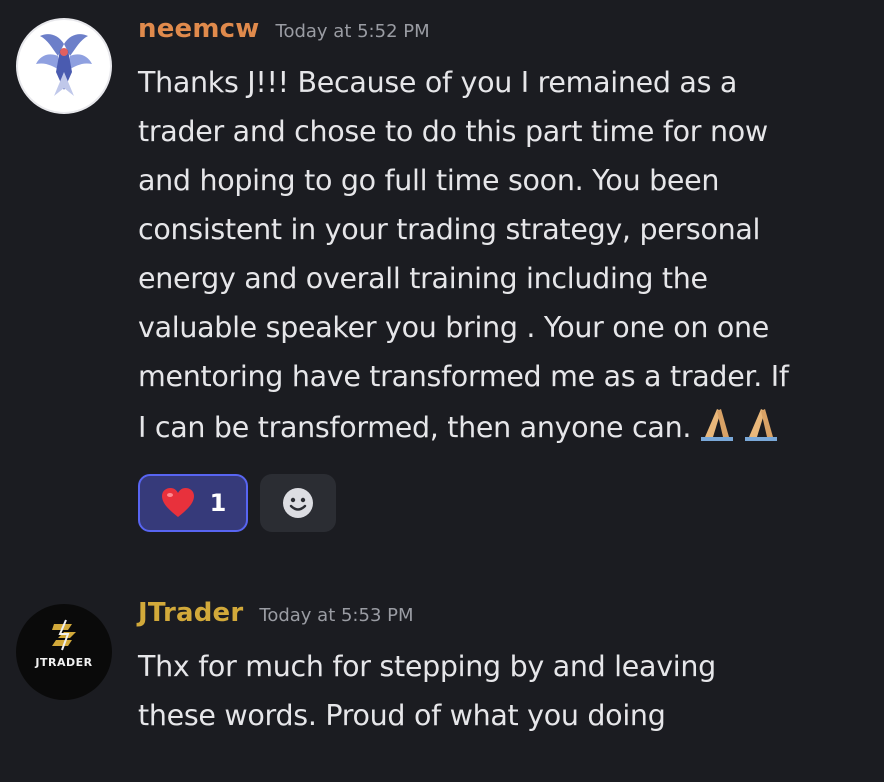 The width and height of the screenshot is (884, 782). Describe the element at coordinates (177, 502) in the screenshot. I see `heart-icon` at that location.